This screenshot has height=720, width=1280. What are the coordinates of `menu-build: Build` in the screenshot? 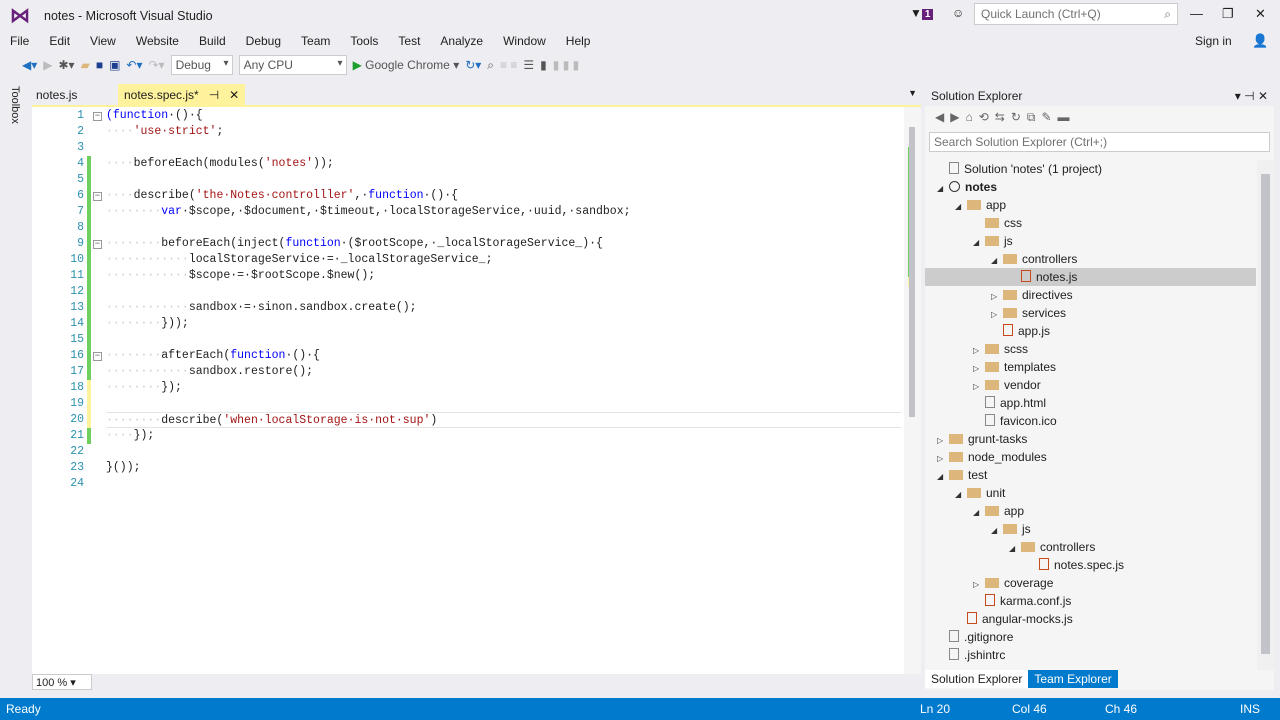 It's located at (212, 42).